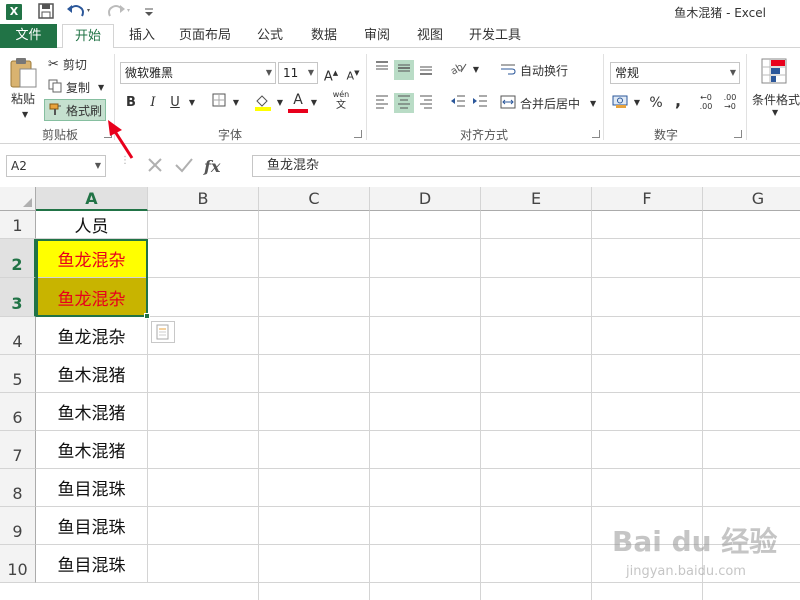 Image resolution: width=800 pixels, height=600 pixels. What do you see at coordinates (205, 36) in the screenshot?
I see `tab-page-layout: 页面布局` at bounding box center [205, 36].